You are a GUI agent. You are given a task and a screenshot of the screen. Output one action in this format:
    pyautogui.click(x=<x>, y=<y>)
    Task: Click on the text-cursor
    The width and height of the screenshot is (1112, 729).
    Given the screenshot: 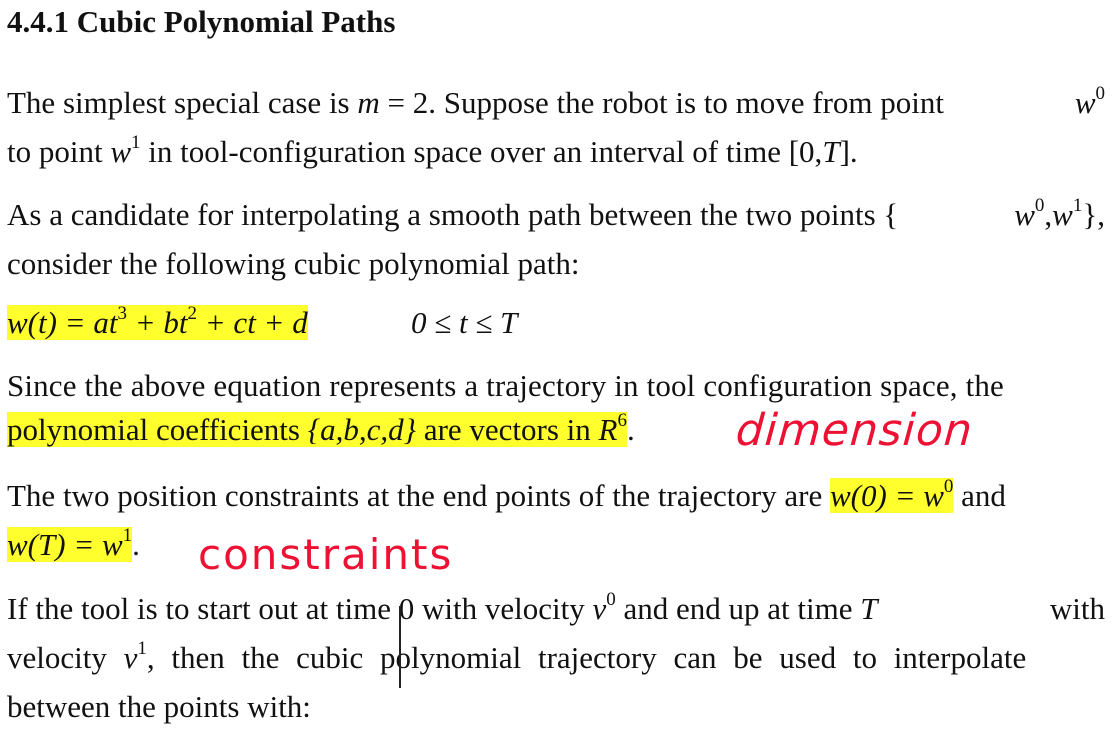 What is the action you would take?
    pyautogui.click(x=400, y=647)
    